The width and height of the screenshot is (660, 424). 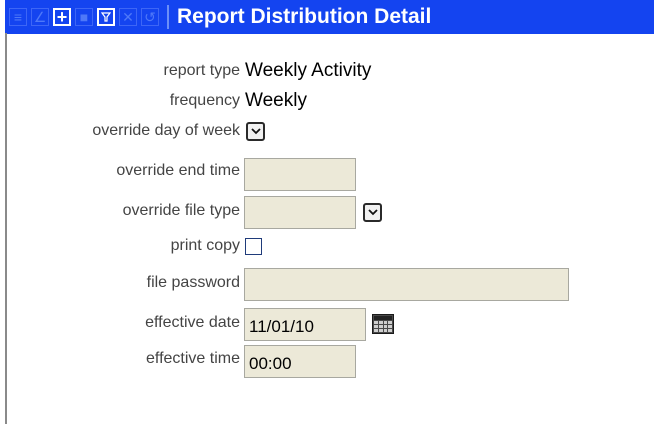 I want to click on effective-date-row: effective date 11/01/10, so click(x=330, y=324).